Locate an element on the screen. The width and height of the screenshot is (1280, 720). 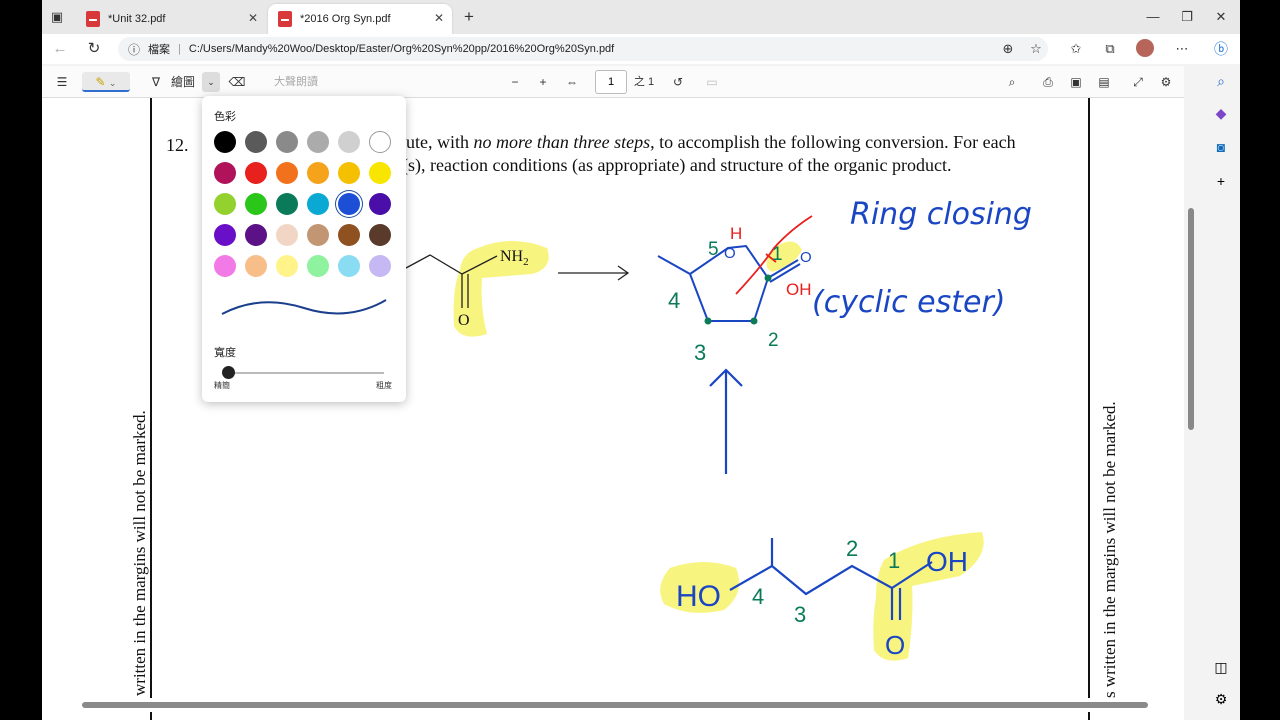
read-aloud-button: 大聲朗讀 is located at coordinates (296, 82).